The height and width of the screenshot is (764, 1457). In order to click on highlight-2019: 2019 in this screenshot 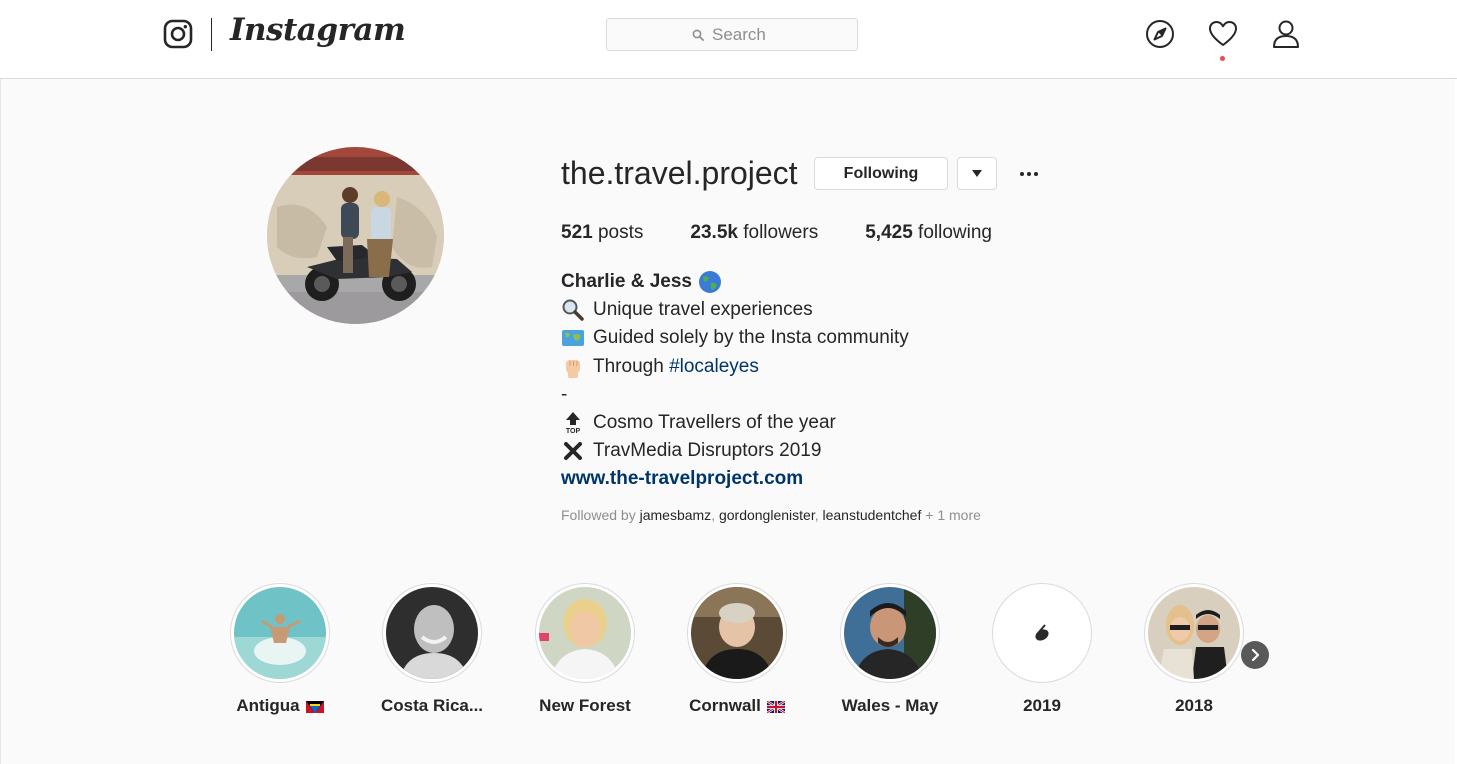, I will do `click(1042, 649)`.